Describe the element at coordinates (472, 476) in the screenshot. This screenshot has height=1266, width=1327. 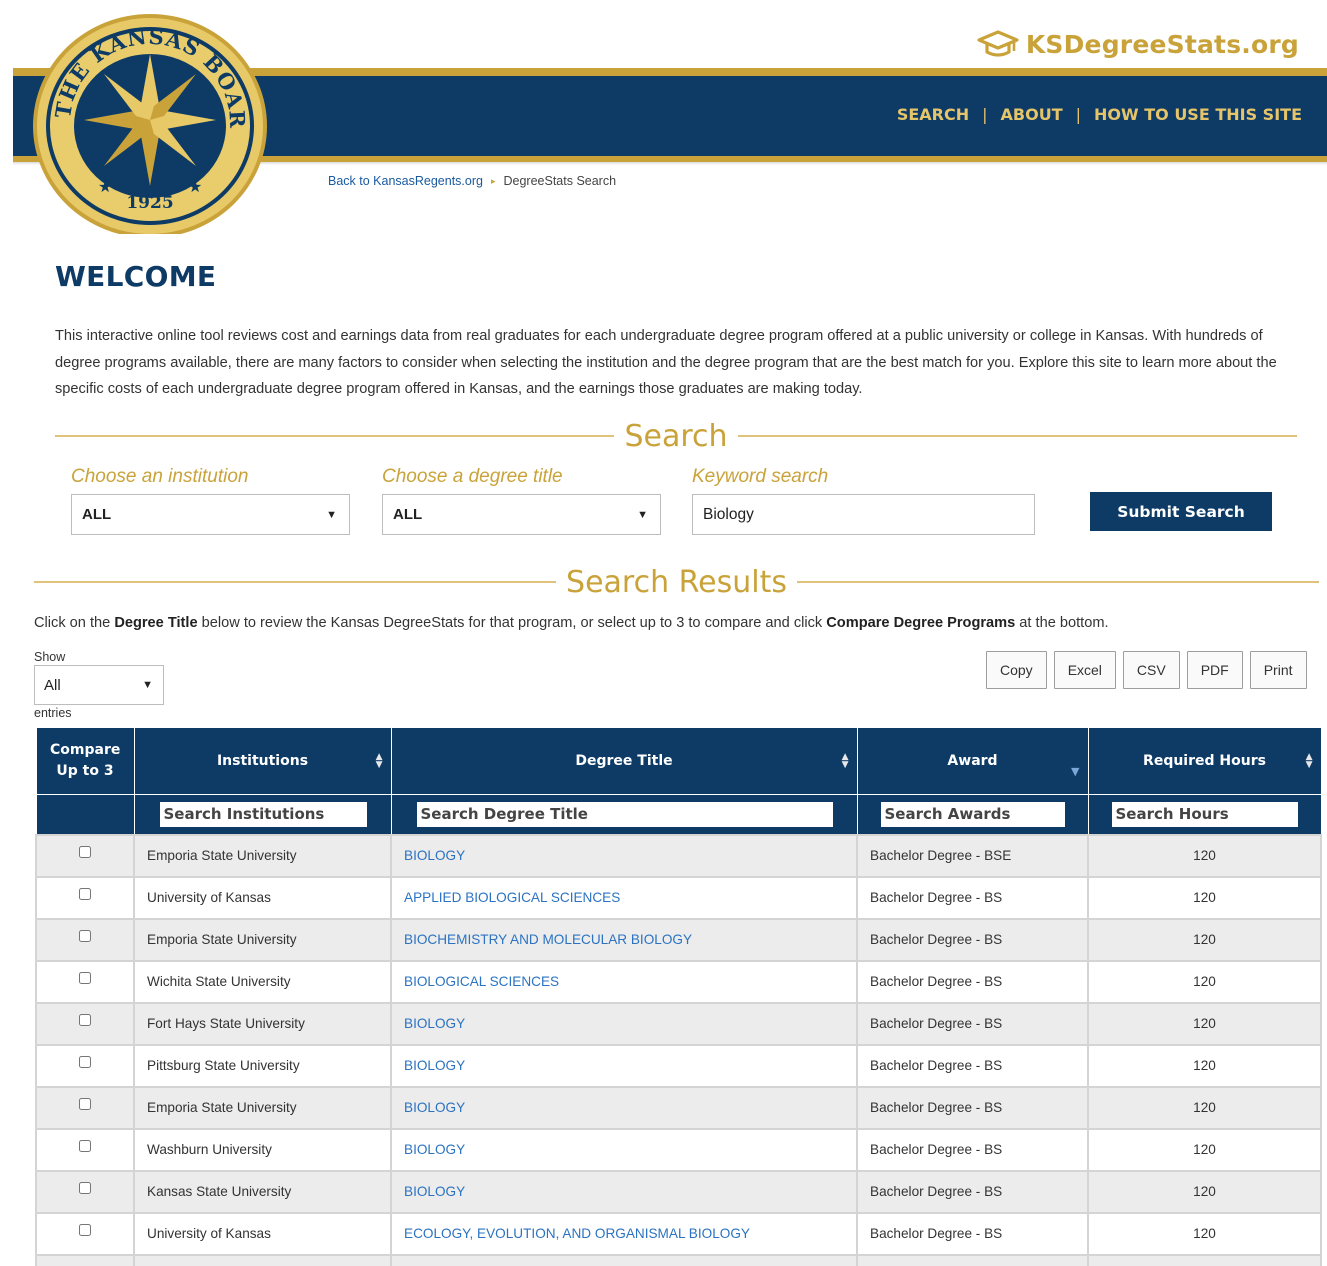
I see `degree-title-label: Choose a degree title` at that location.